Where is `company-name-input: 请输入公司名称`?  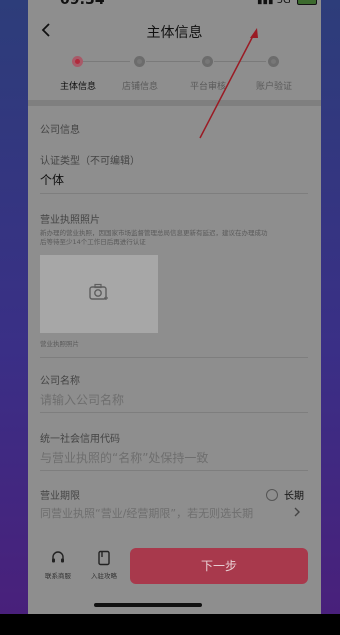 company-name-input: 请输入公司名称 is located at coordinates (82, 399).